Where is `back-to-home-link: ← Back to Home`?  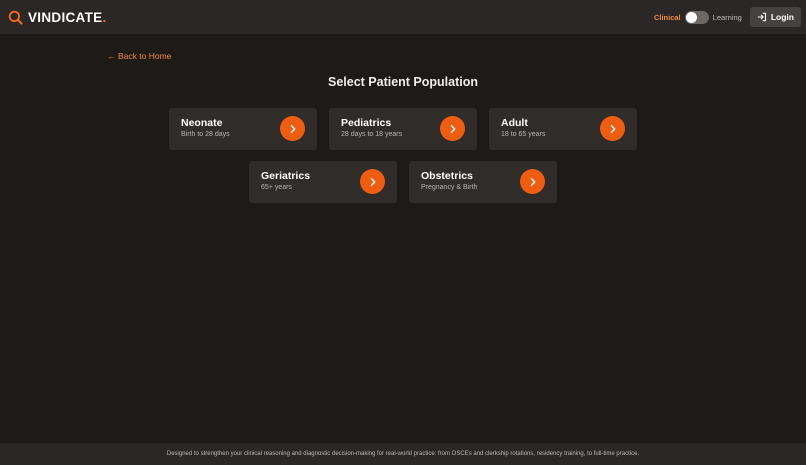 back-to-home-link: ← Back to Home is located at coordinates (139, 56).